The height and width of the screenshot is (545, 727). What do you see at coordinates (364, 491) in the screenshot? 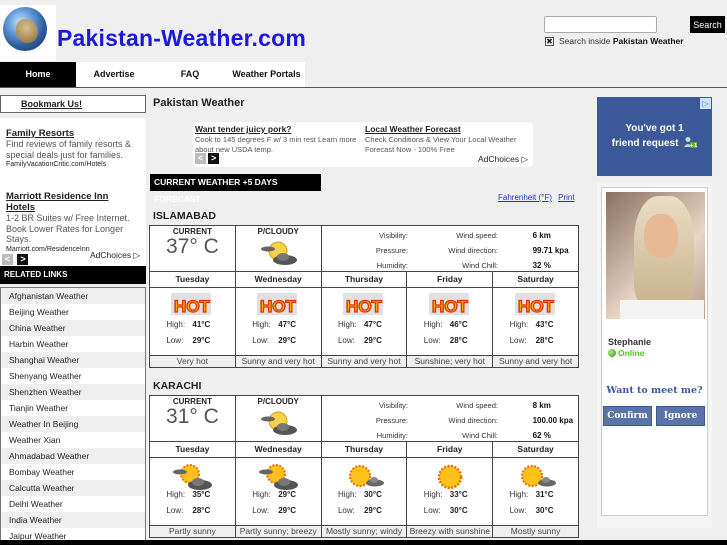
I see `forecast-day: High: 30°C Low: 29°C` at bounding box center [364, 491].